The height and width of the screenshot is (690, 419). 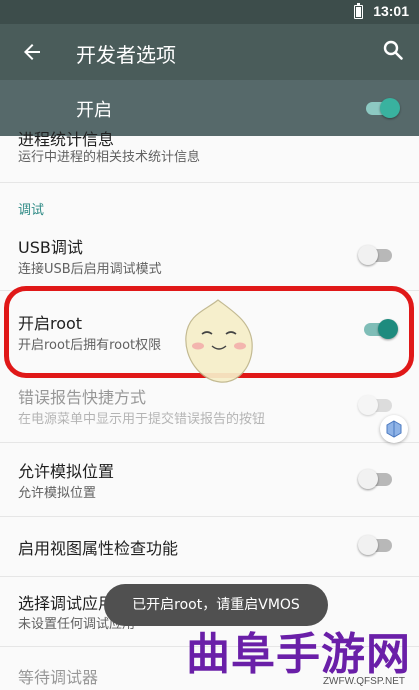 What do you see at coordinates (209, 159) in the screenshot?
I see `list-item-process-stats: 进程统计信息 运行中进程的相关技术统计信息` at bounding box center [209, 159].